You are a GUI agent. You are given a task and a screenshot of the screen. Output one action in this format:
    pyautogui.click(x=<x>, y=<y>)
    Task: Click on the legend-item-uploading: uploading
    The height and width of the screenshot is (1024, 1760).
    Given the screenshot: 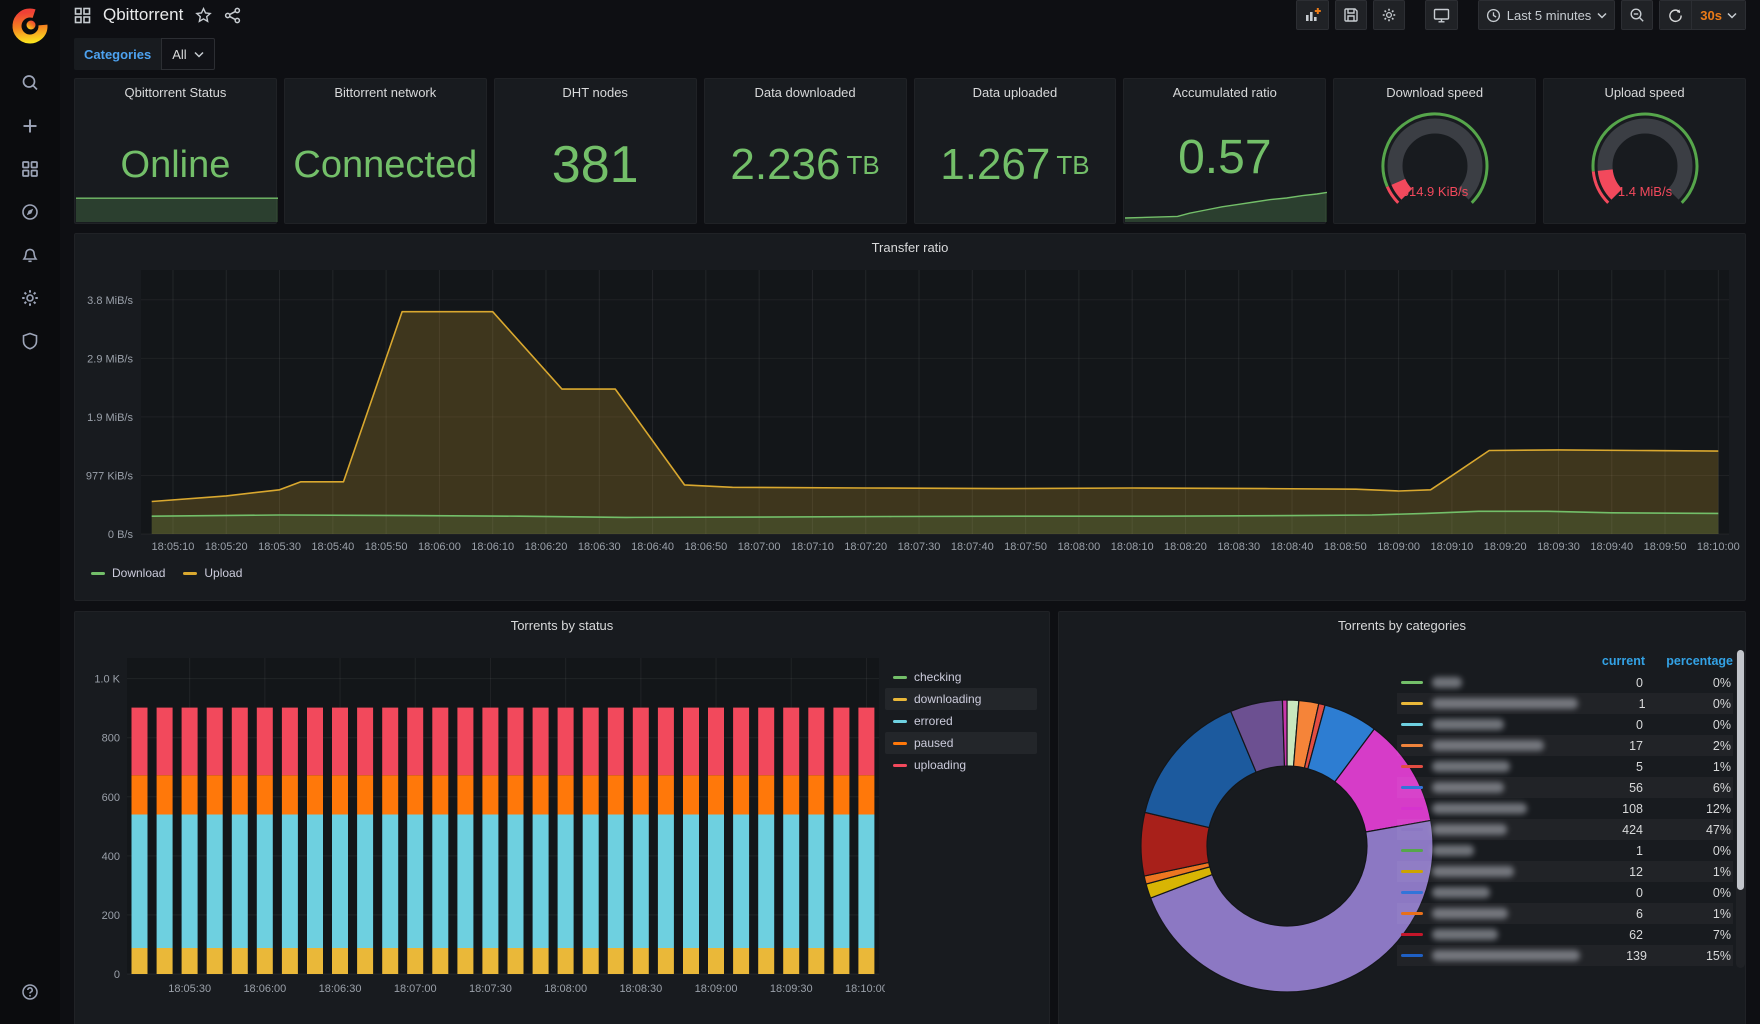 What is the action you would take?
    pyautogui.click(x=961, y=765)
    